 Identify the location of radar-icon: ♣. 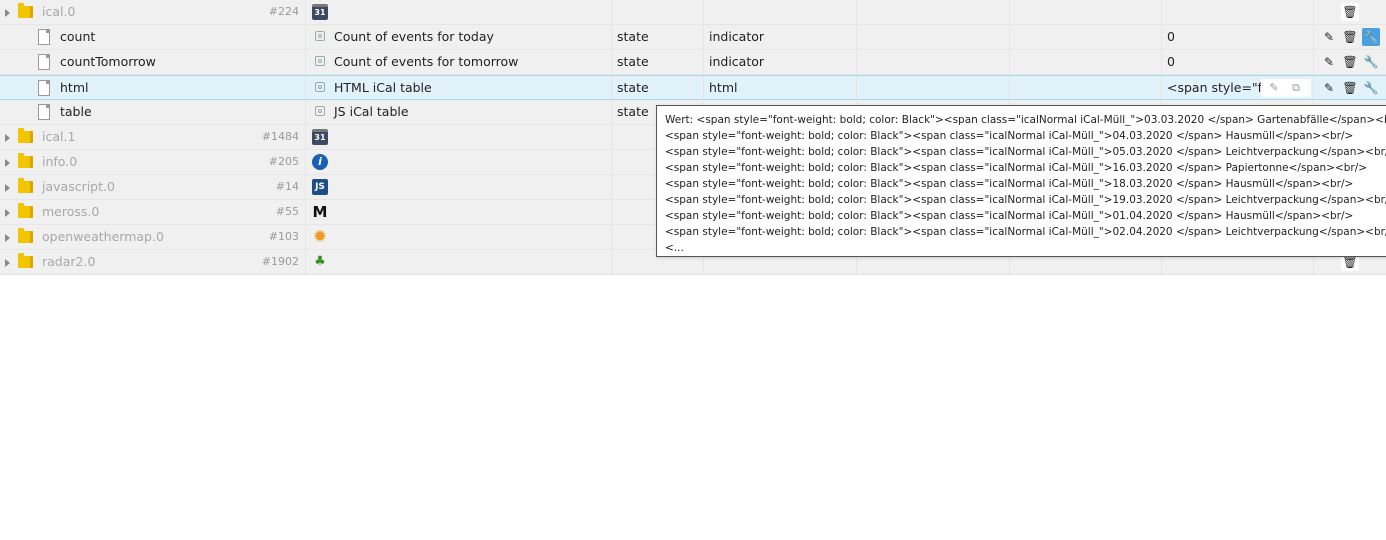
(320, 261).